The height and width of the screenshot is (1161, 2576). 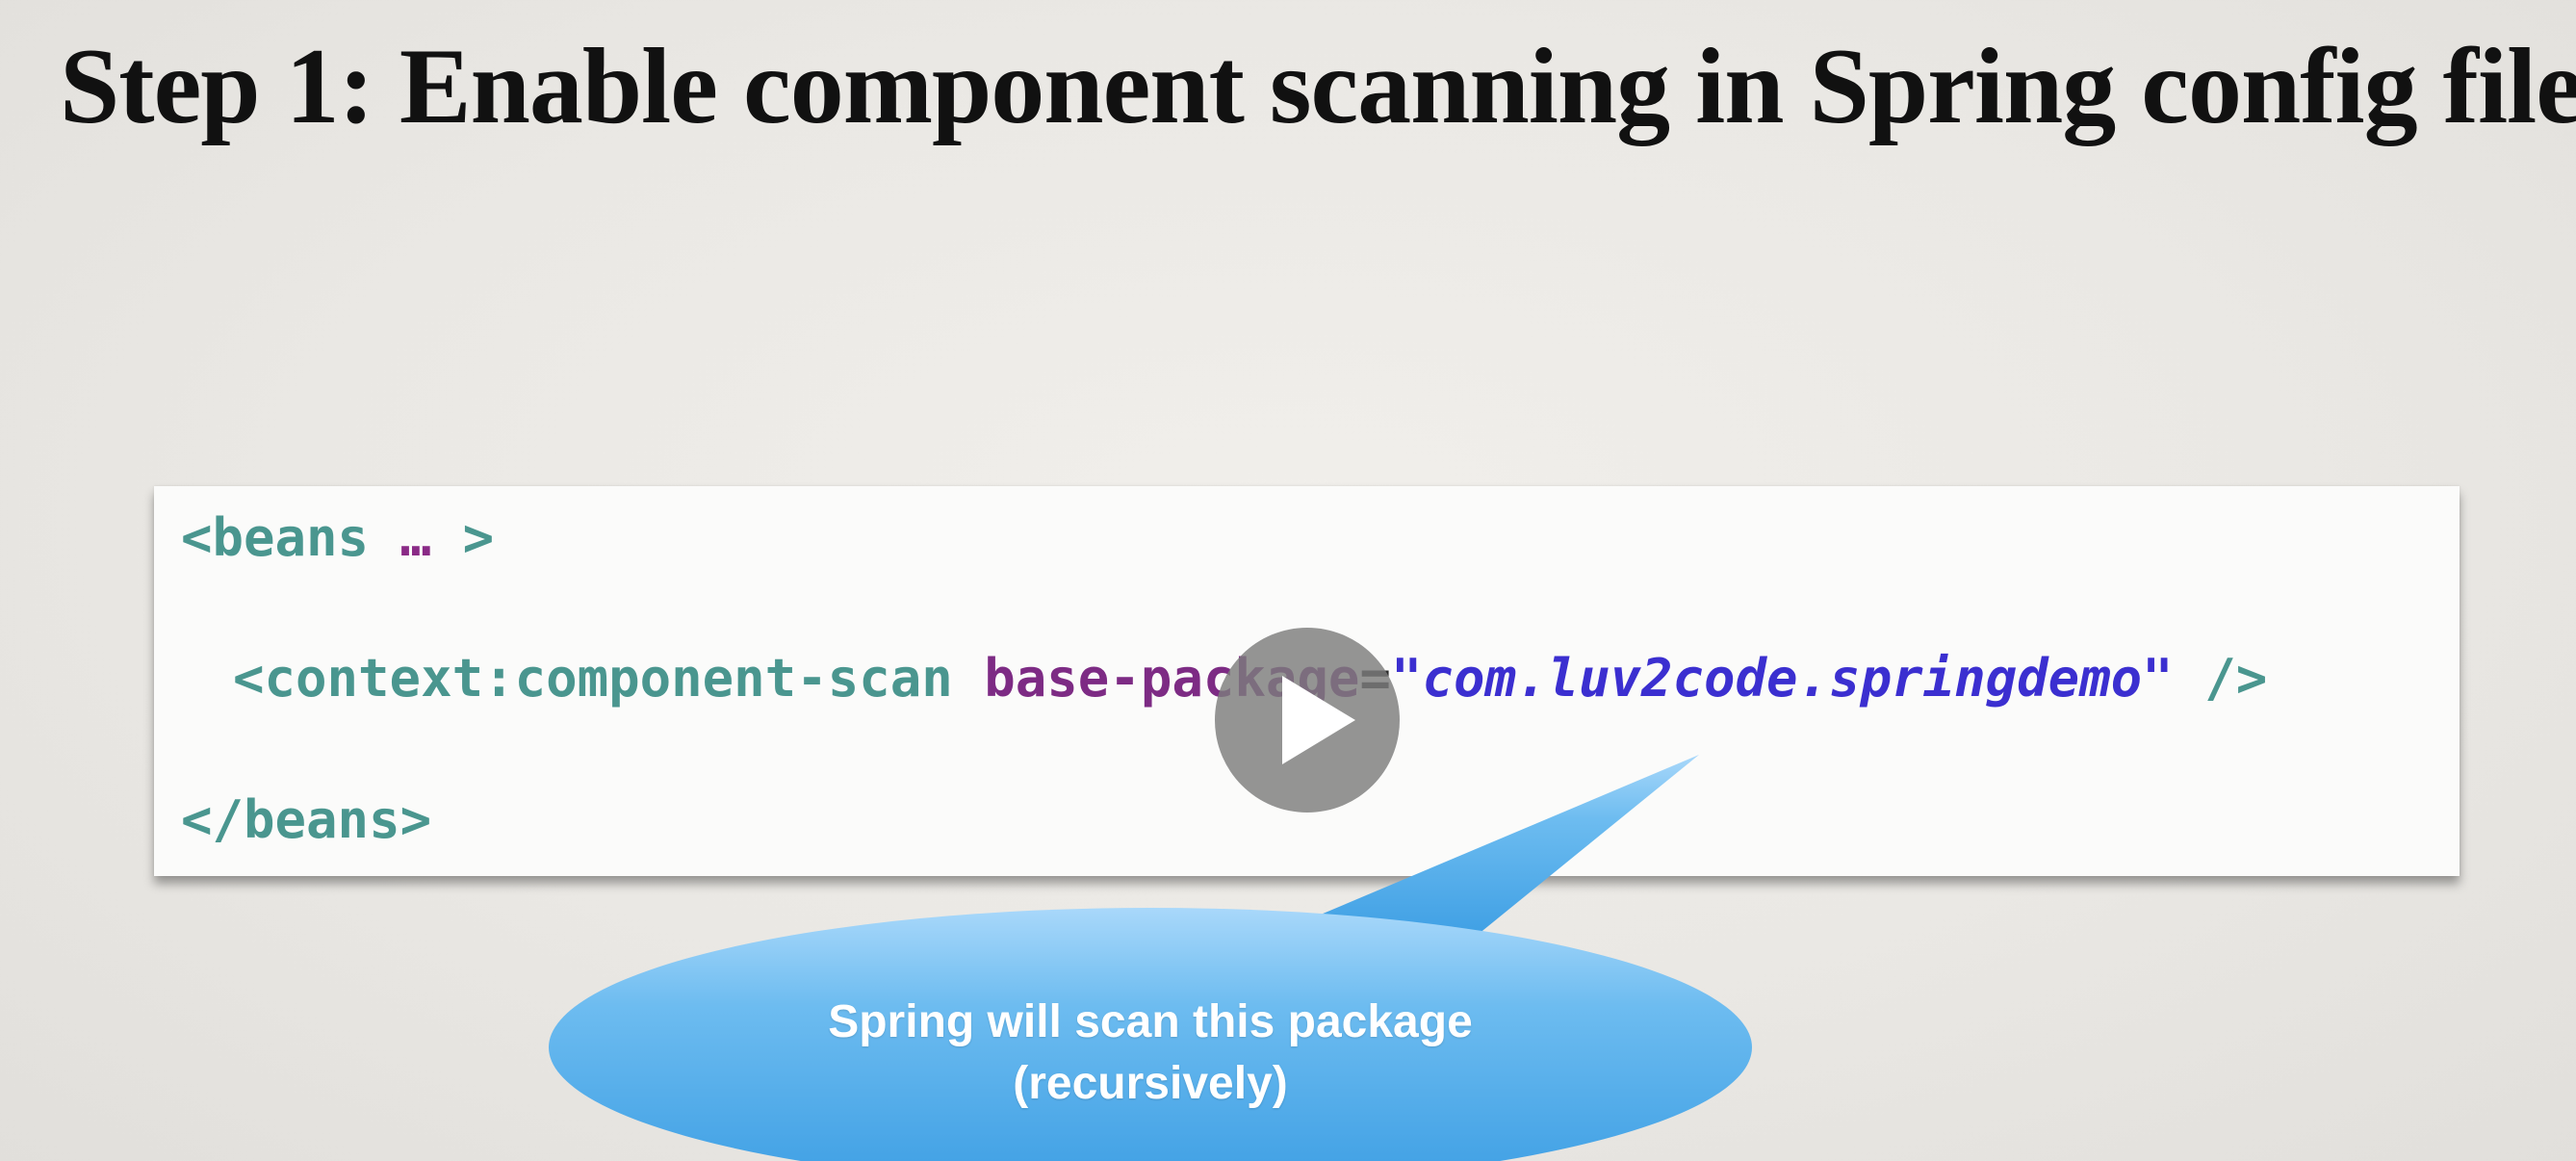 I want to click on callout-text-line-2: (recursively), so click(x=1150, y=1084).